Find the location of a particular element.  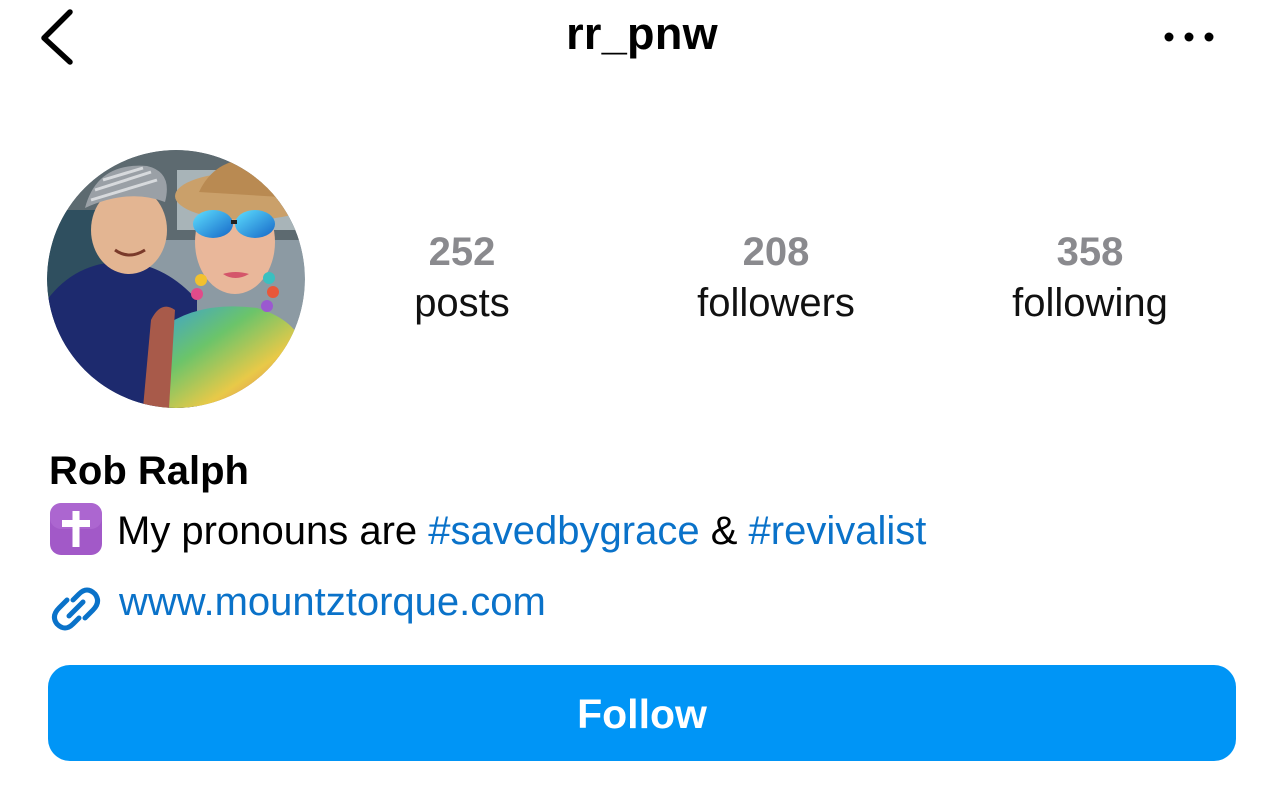

profile-header: rr_pnw is located at coordinates (642, 40).